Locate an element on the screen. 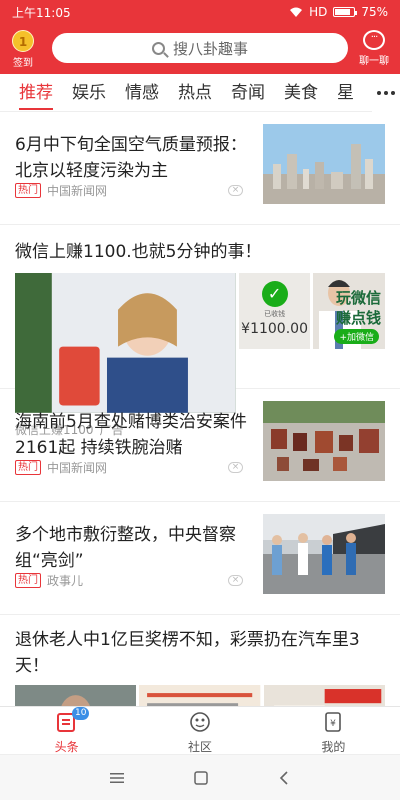 This screenshot has height=800, width=400. list-item: 多个地市敷衍整改，中央督察组“亮剑” 热门 政事儿 × is located at coordinates (200, 558).